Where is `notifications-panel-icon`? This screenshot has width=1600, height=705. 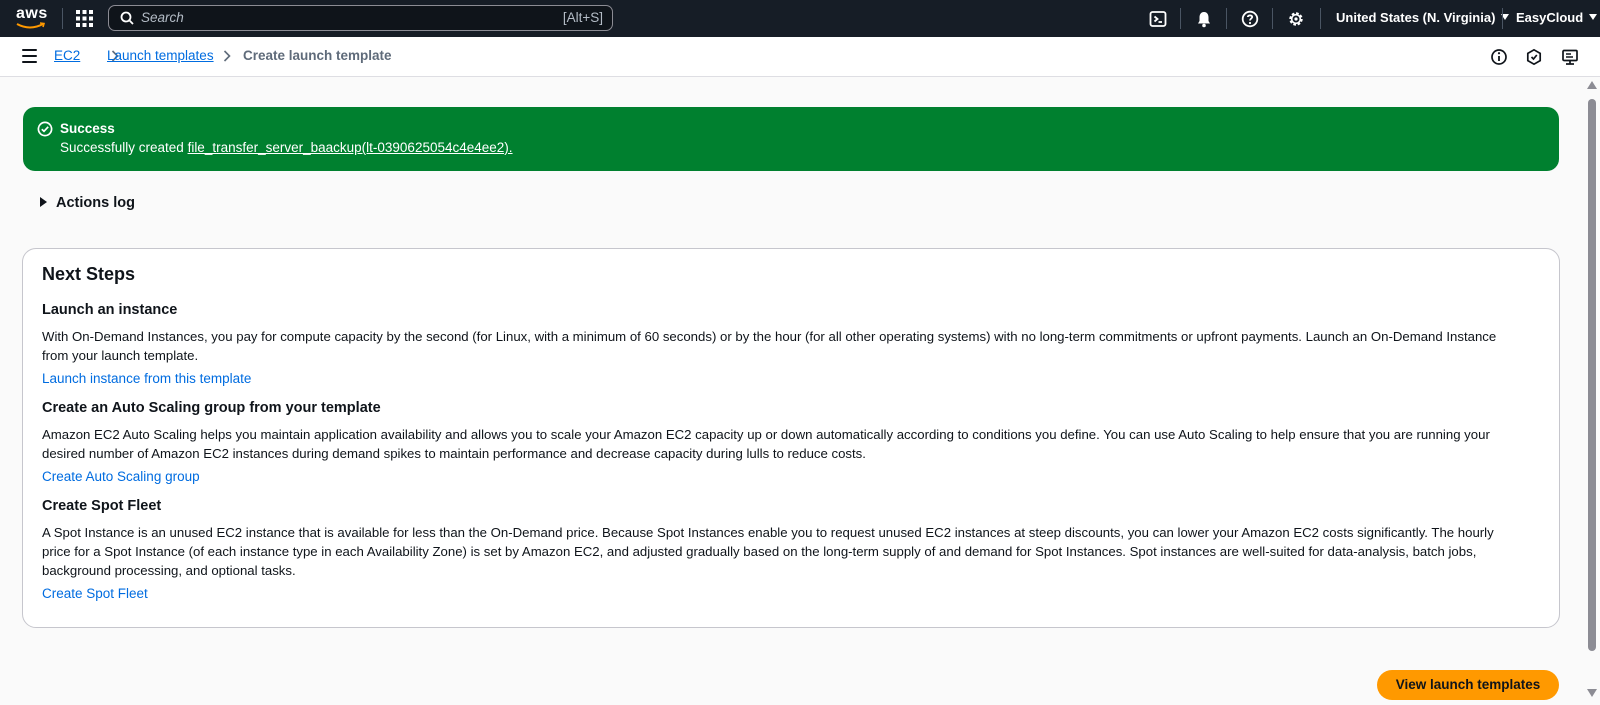 notifications-panel-icon is located at coordinates (1570, 57).